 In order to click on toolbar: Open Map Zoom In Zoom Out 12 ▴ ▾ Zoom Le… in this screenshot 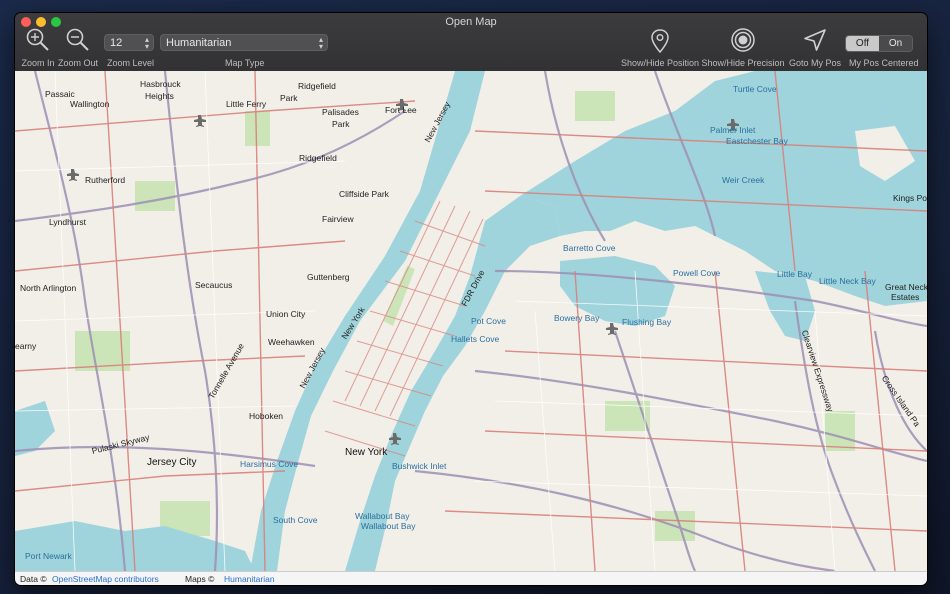, I will do `click(471, 42)`.